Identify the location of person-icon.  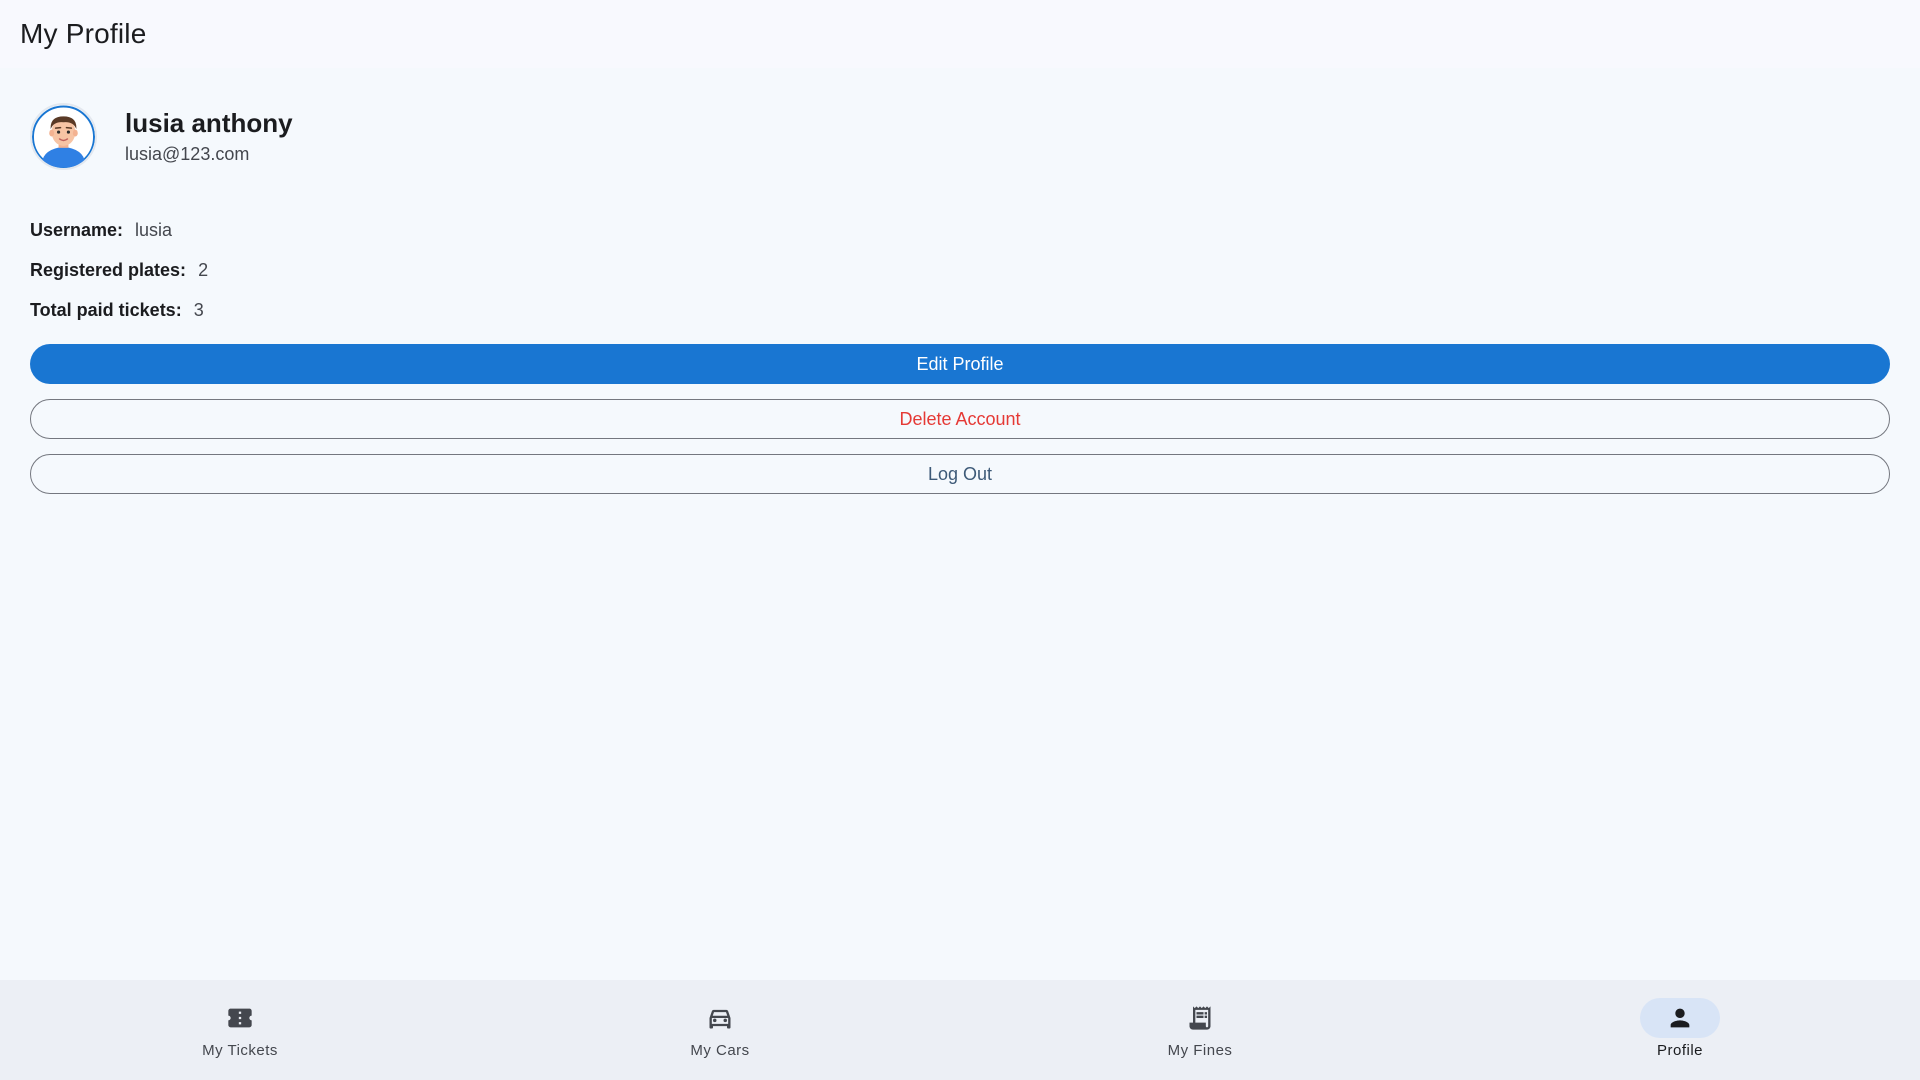
(1680, 1018).